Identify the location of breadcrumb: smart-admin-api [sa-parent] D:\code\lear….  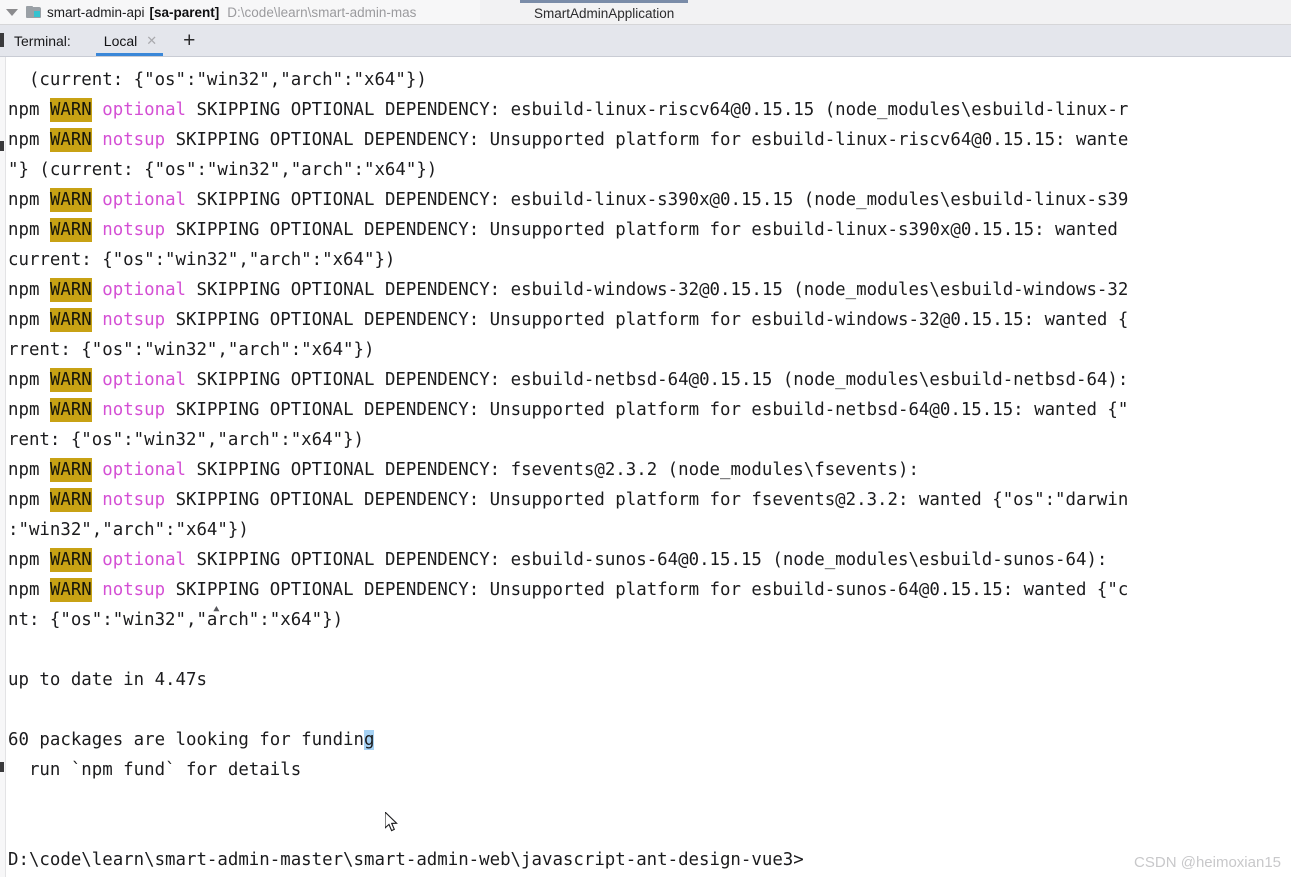
(240, 12).